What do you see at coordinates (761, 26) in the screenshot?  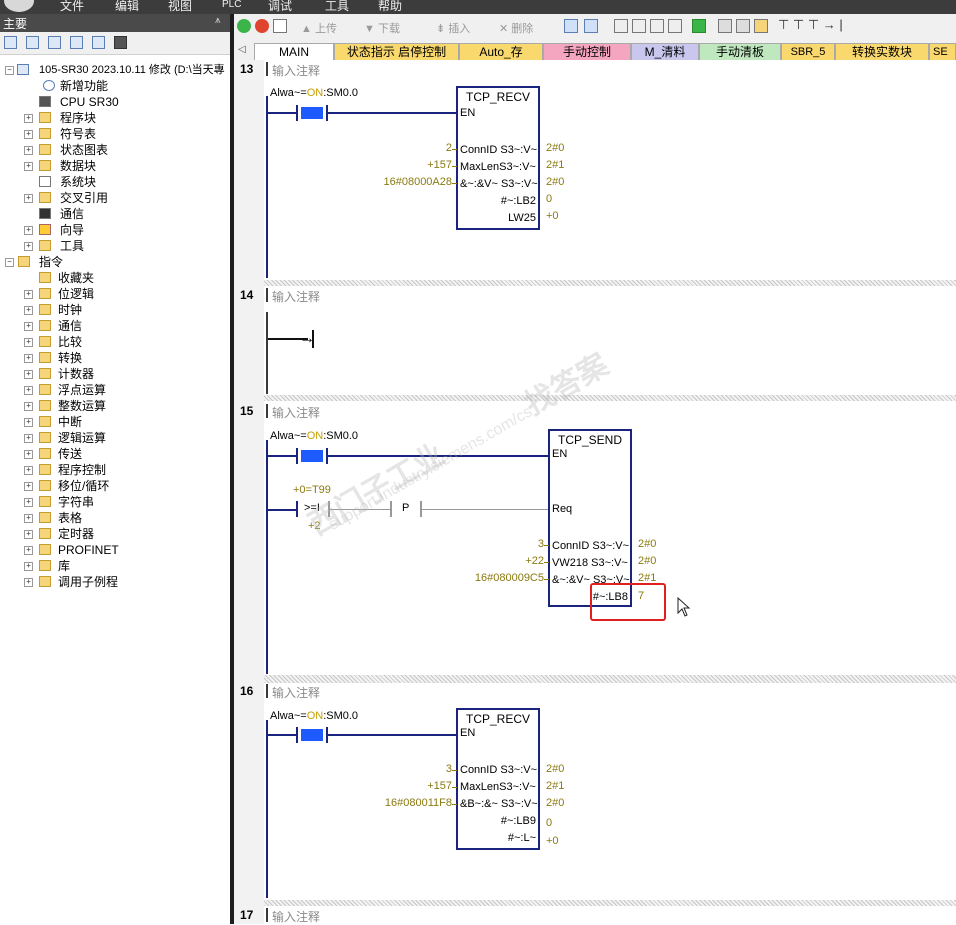 I see `lock-icon` at bounding box center [761, 26].